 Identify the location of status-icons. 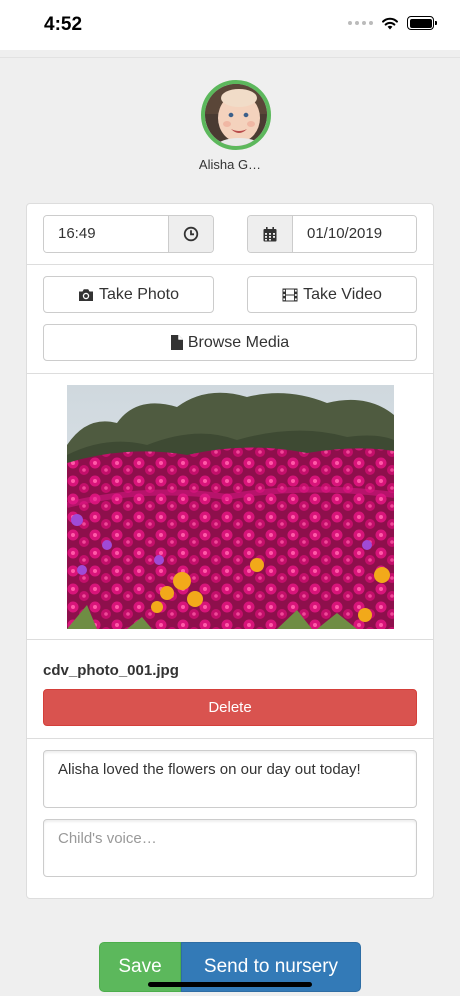
(392, 23).